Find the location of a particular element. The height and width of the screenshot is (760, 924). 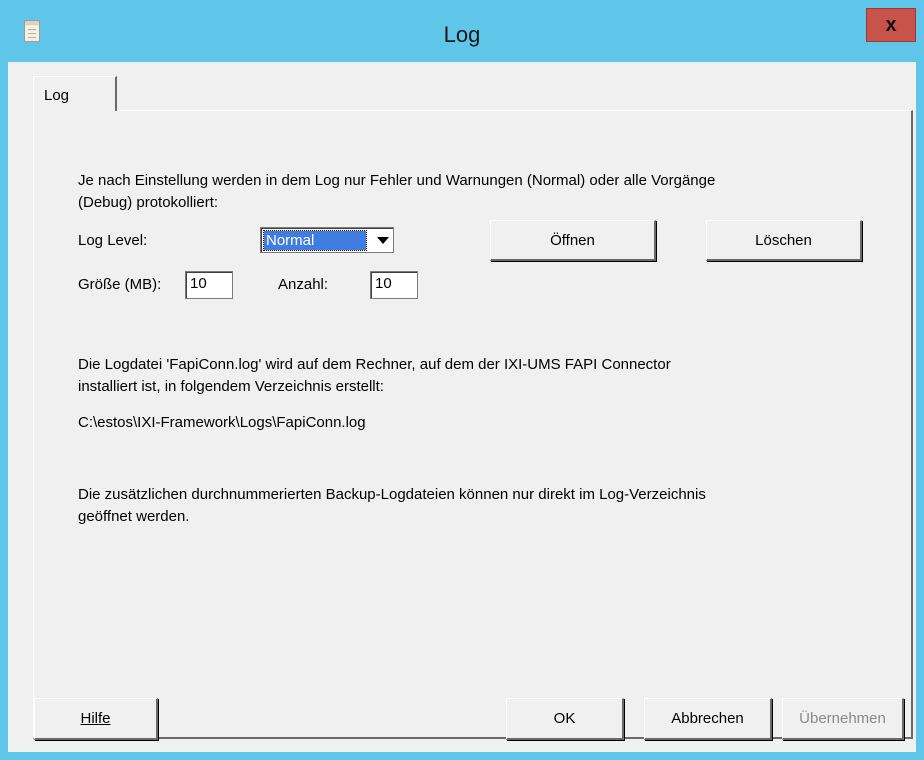

cancel-button: Abbrechen is located at coordinates (708, 719).